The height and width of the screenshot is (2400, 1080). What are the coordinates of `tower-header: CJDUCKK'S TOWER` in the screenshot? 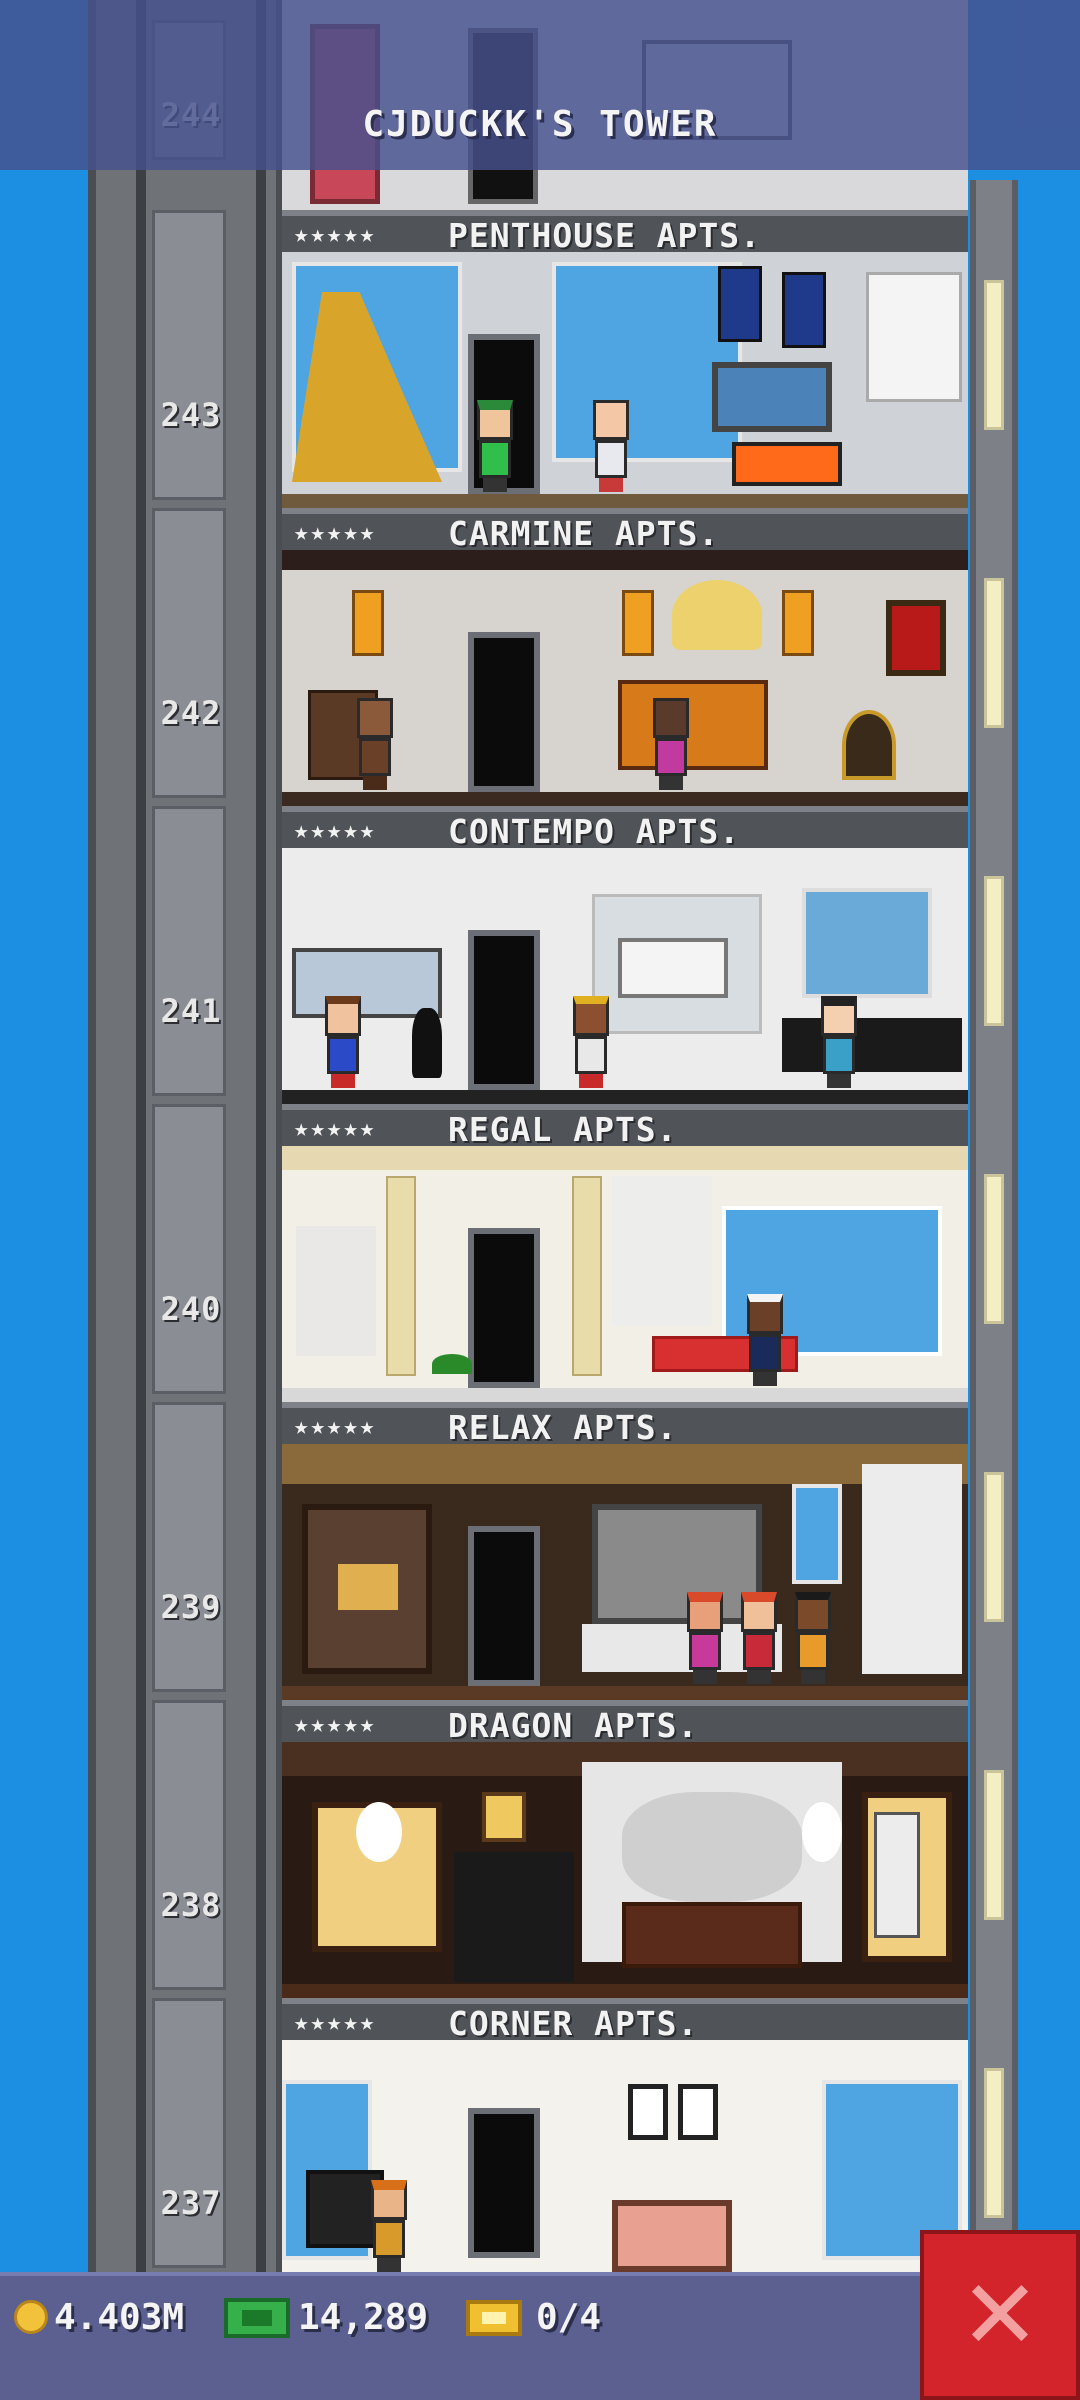 It's located at (540, 85).